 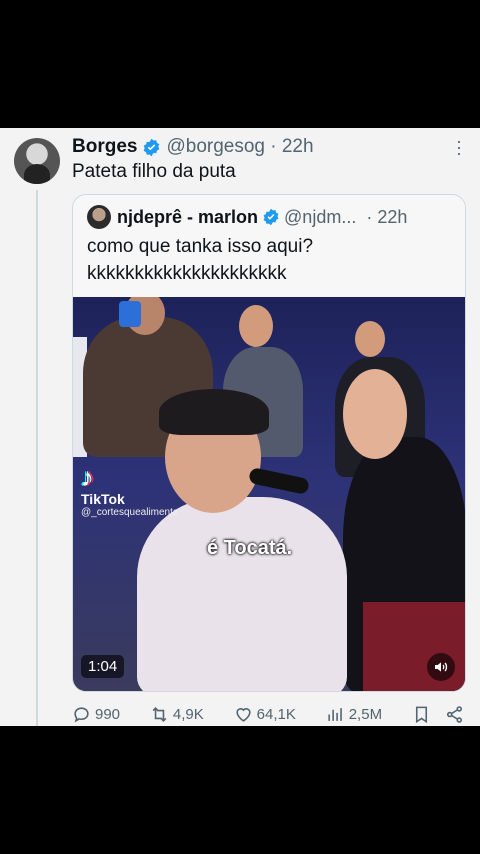 I want to click on like-count: 64,1K, so click(x=276, y=714).